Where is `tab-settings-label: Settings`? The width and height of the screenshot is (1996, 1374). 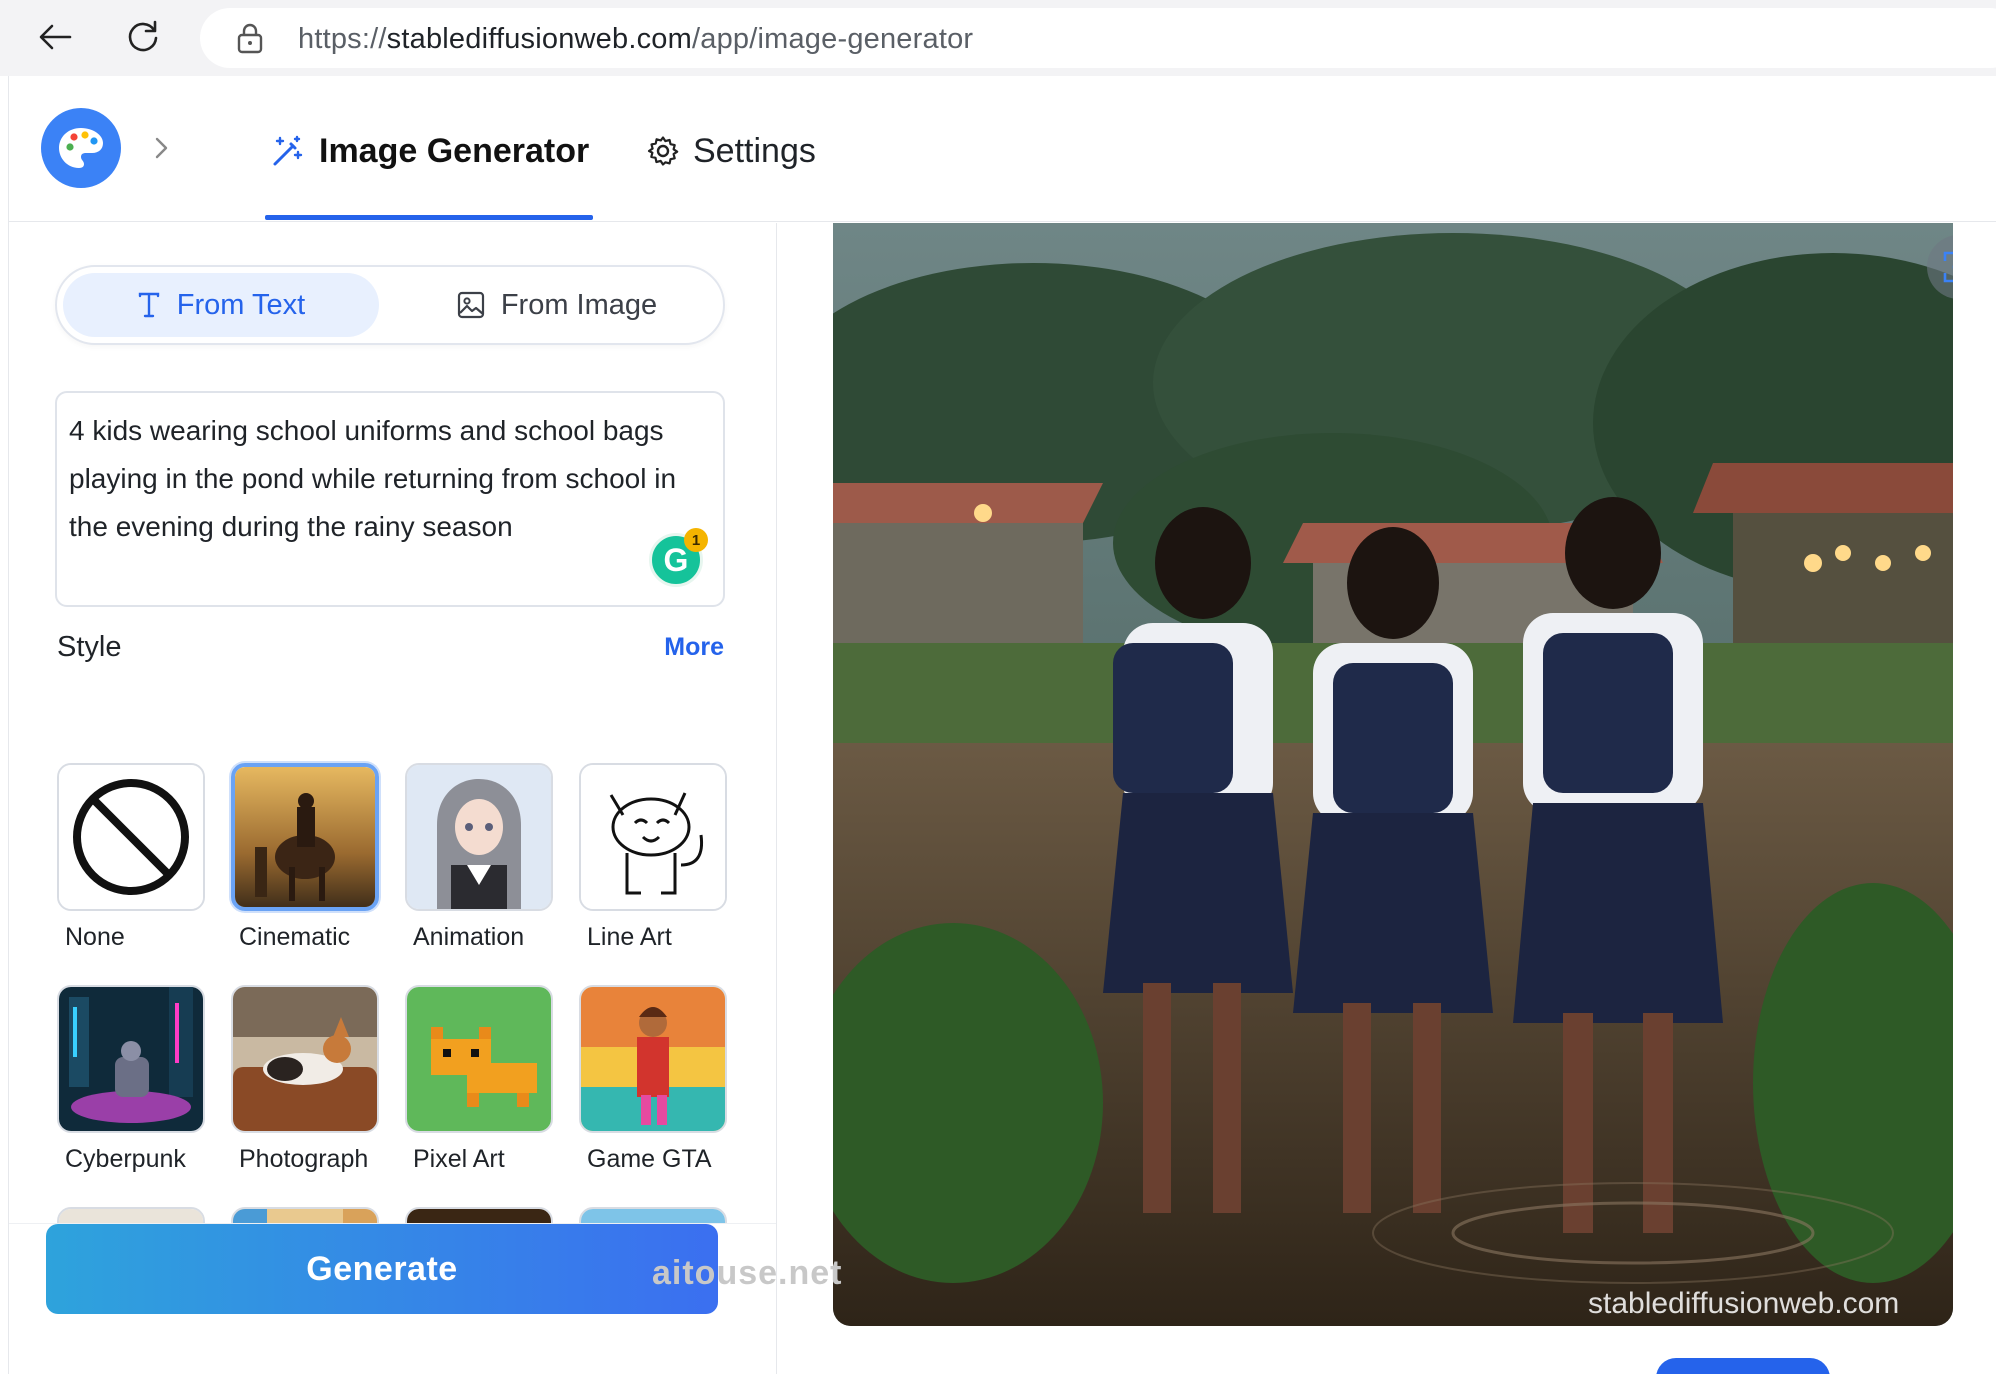
tab-settings-label: Settings is located at coordinates (754, 150).